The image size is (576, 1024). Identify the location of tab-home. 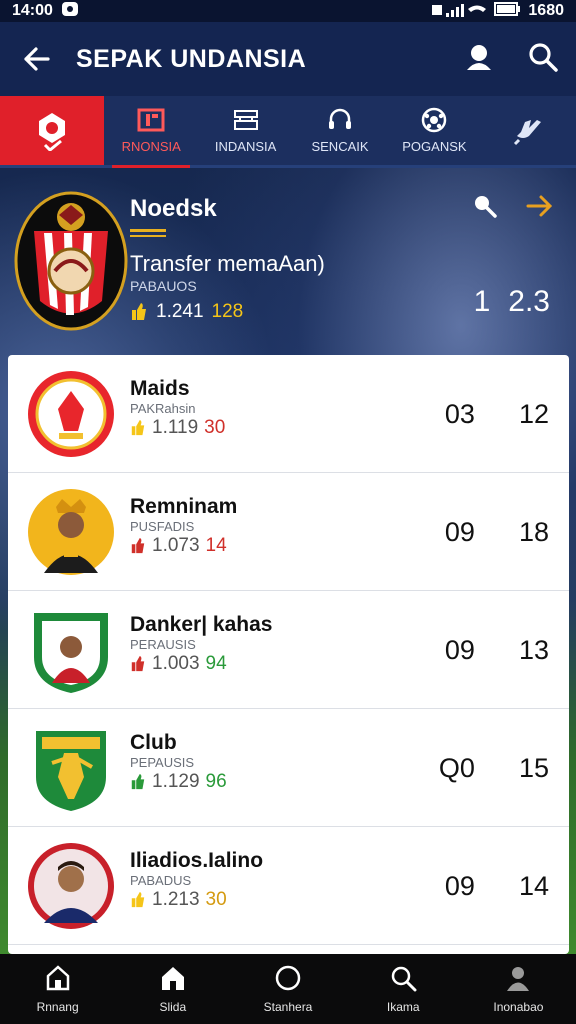
(52, 130).